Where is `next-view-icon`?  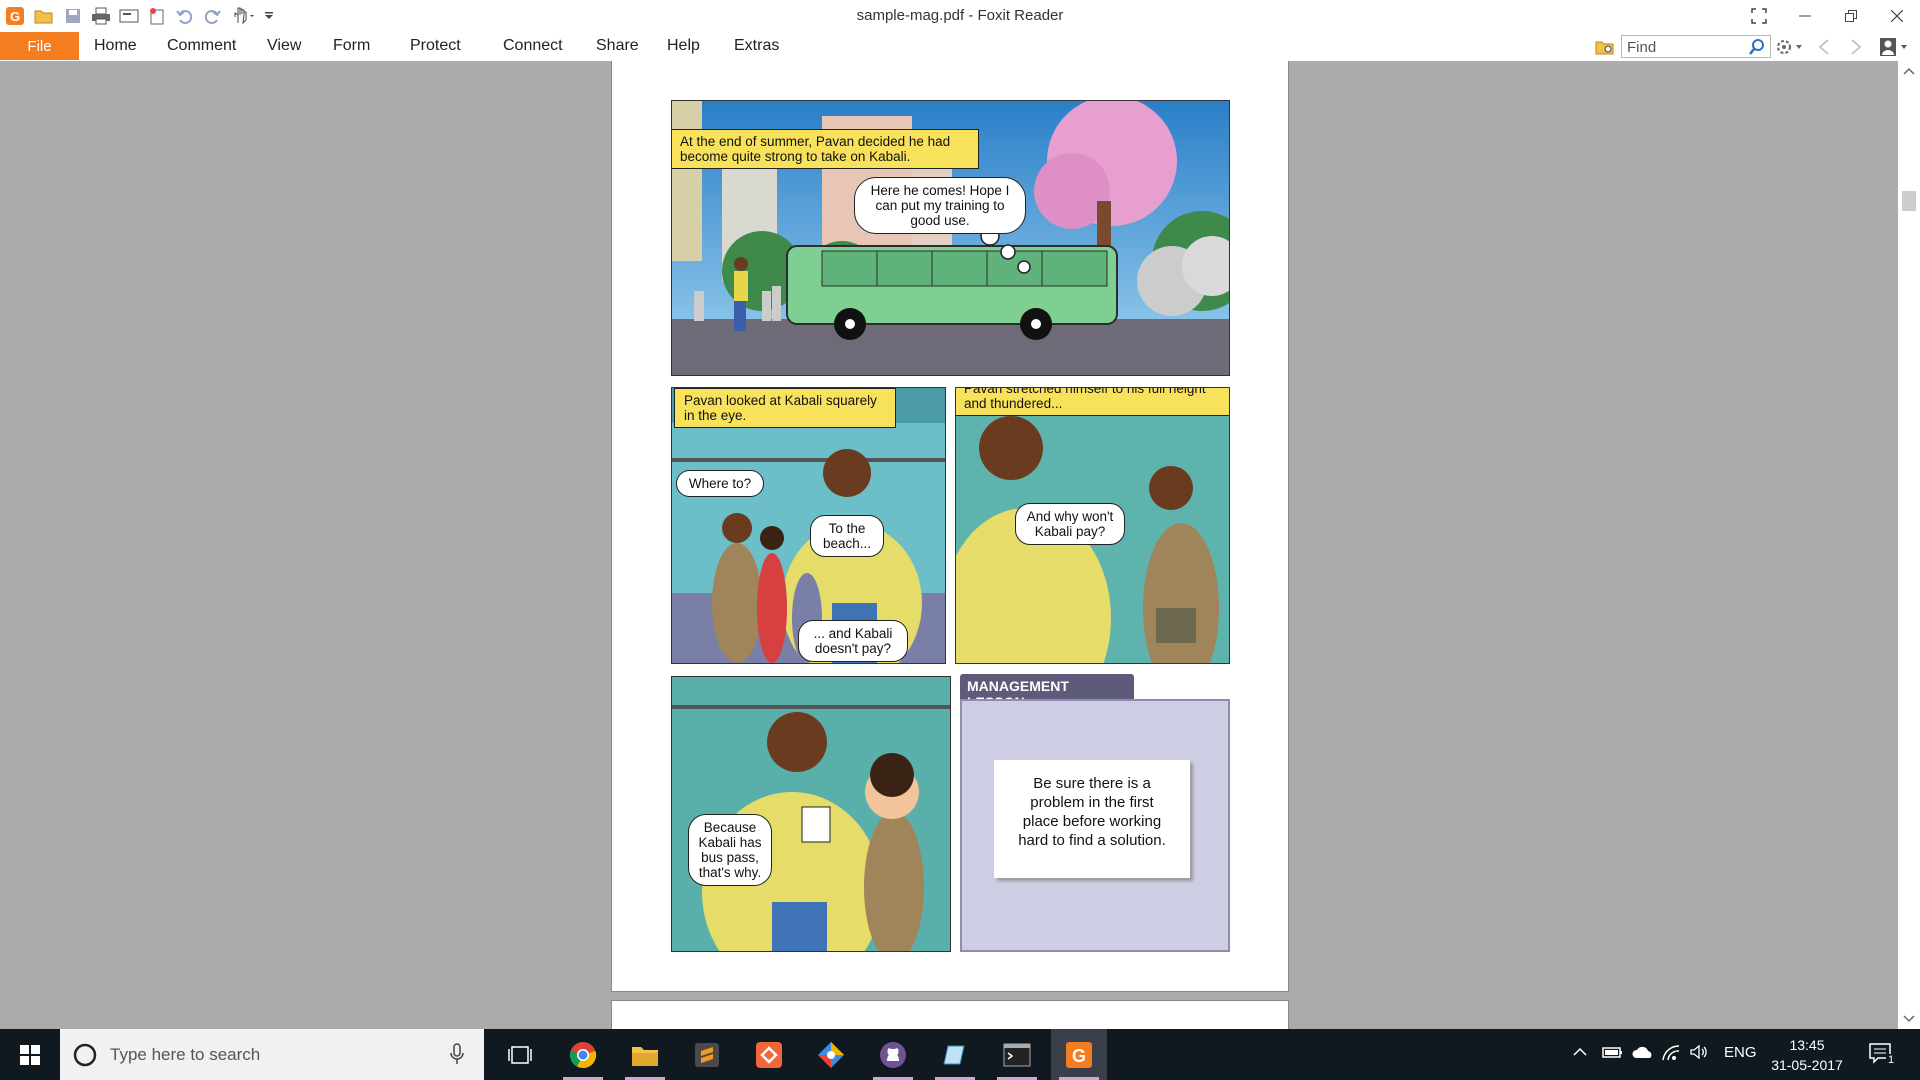
next-view-icon is located at coordinates (1856, 47).